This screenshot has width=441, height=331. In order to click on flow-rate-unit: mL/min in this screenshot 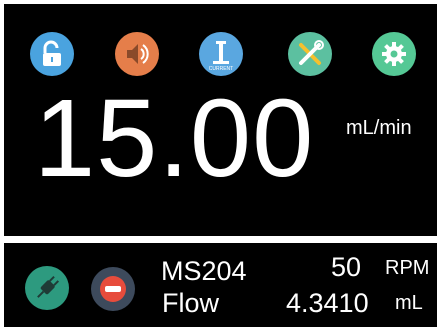, I will do `click(379, 128)`.